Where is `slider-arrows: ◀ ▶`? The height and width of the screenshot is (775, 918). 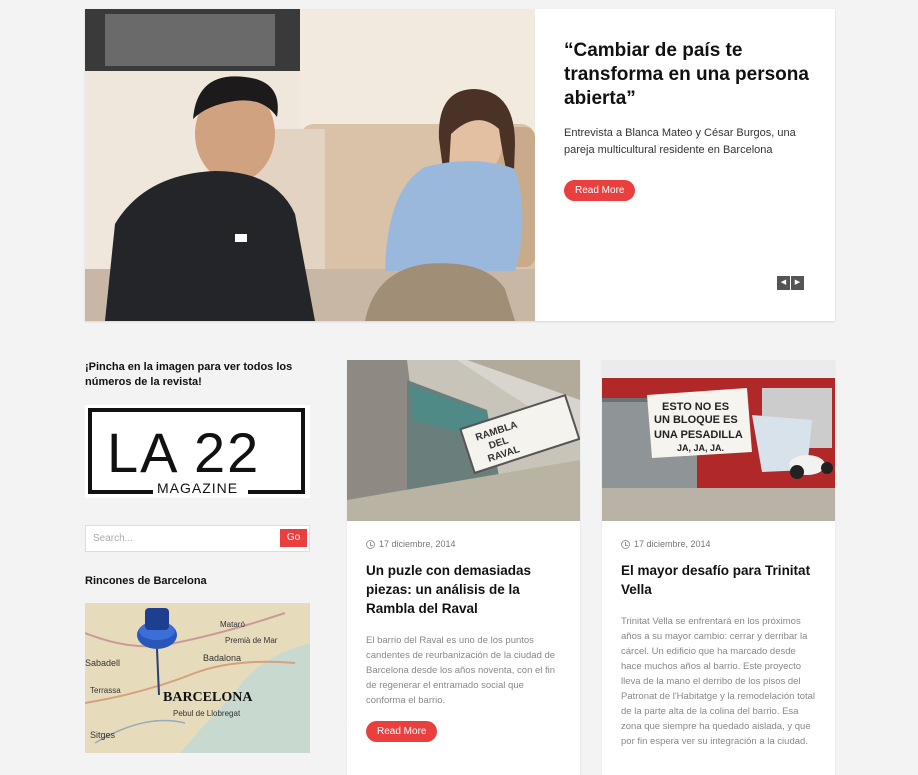 slider-arrows: ◀ ▶ is located at coordinates (790, 283).